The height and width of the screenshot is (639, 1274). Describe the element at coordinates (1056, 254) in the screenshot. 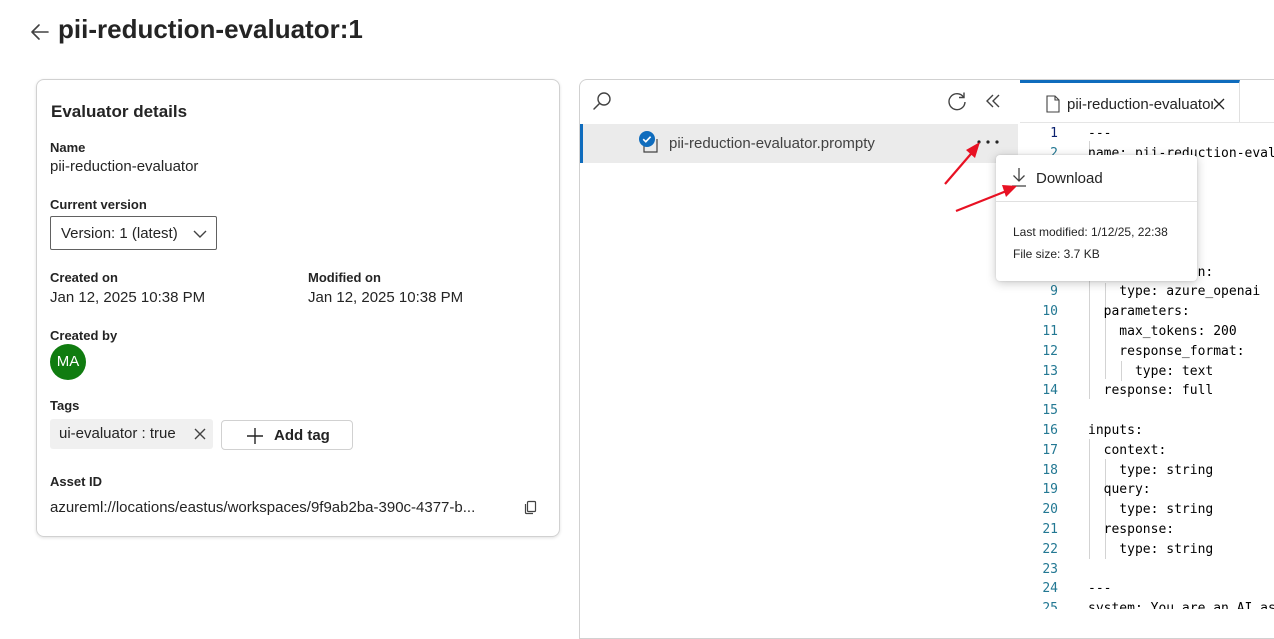

I see `file-size-text: File size: 3.7 KB` at that location.